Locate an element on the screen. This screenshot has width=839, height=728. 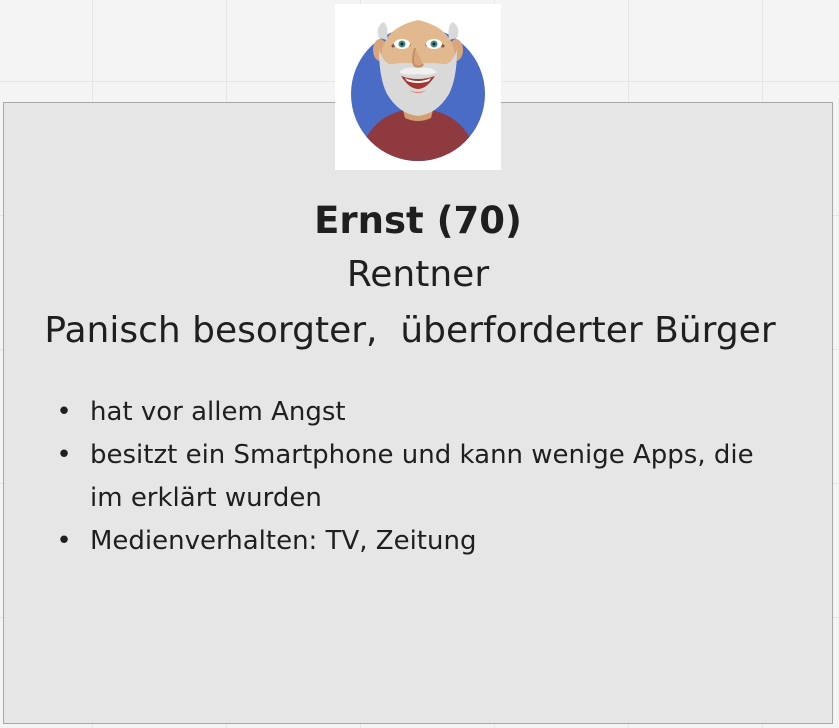
trait-item: • Medienverhalten: TV, Zeitung is located at coordinates (414, 541).